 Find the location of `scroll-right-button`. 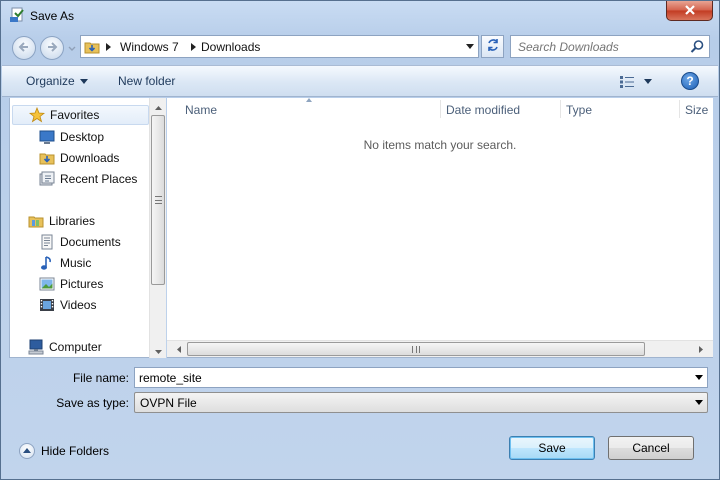

scroll-right-button is located at coordinates (701, 349).